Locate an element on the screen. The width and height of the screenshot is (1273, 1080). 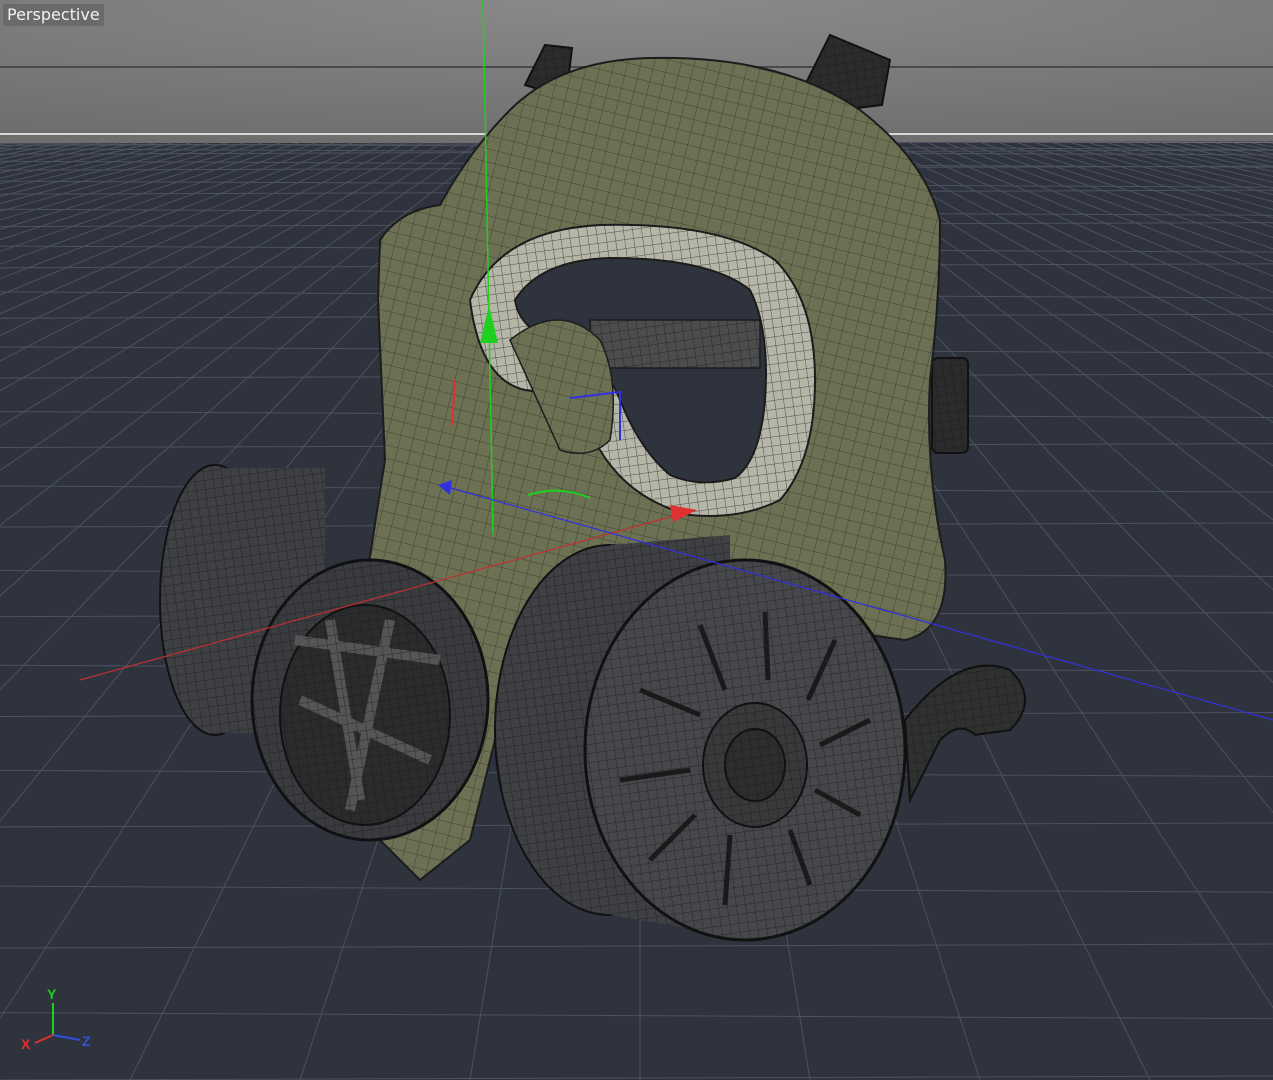
orient-y-label: Y is located at coordinates (52, 994).